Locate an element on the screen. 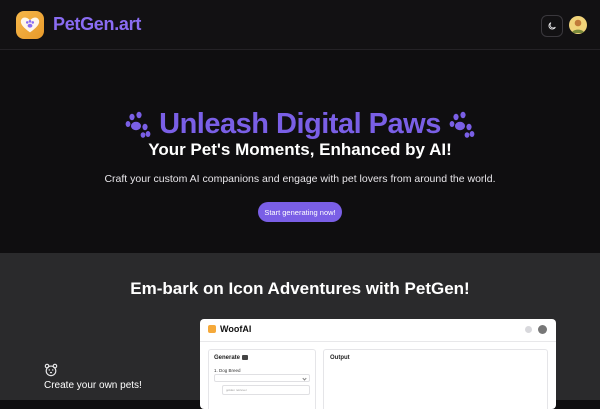 The height and width of the screenshot is (409, 600). preview-theme-icon is located at coordinates (528, 329).